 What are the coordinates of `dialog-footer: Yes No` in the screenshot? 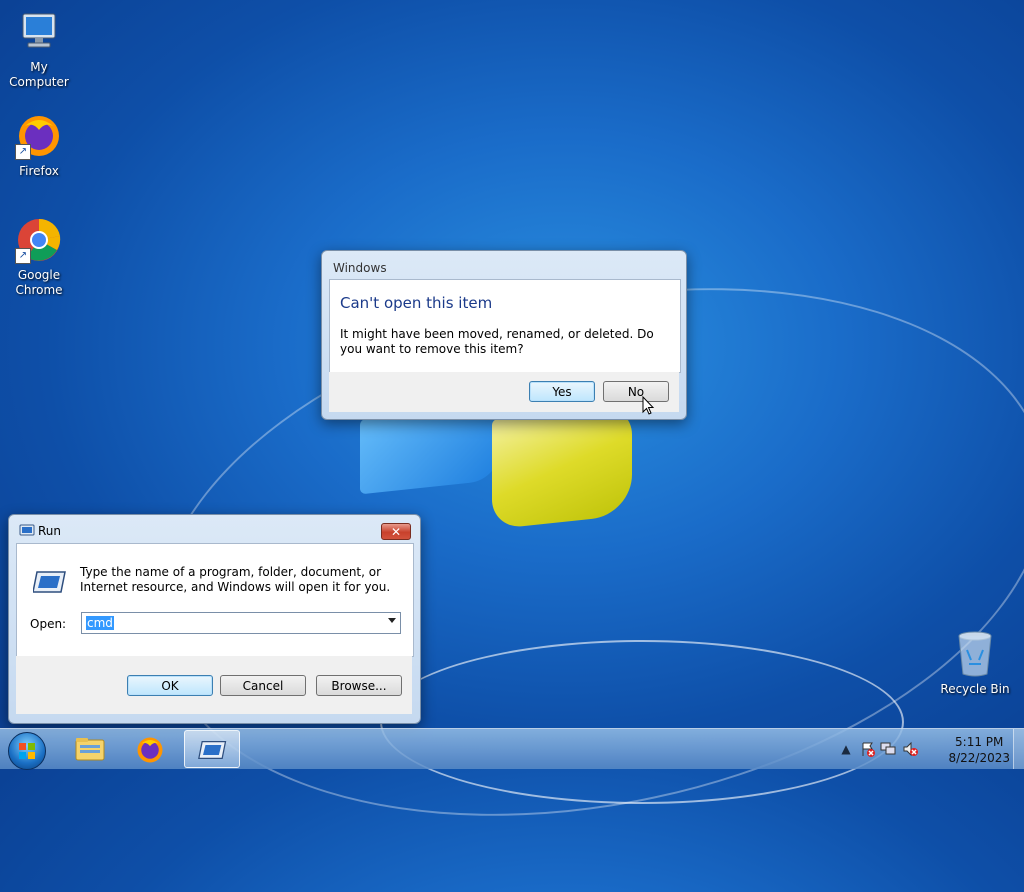 It's located at (504, 392).